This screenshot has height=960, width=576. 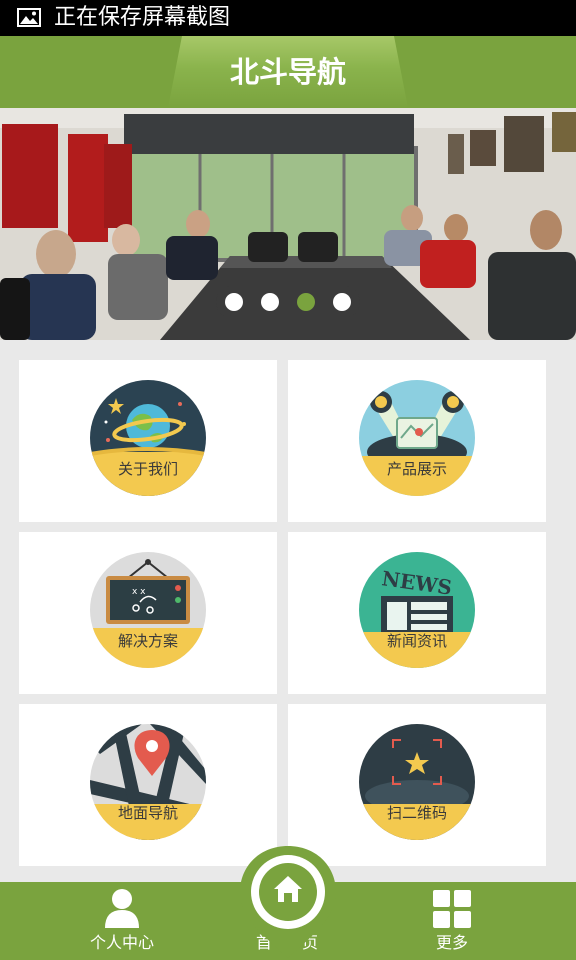 What do you see at coordinates (148, 610) in the screenshot?
I see `solutions-badge: x x 解决方案` at bounding box center [148, 610].